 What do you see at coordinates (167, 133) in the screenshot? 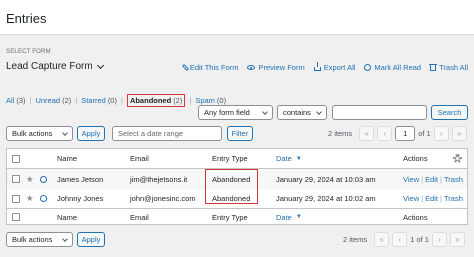
I see `date-range-input: Select a date range` at bounding box center [167, 133].